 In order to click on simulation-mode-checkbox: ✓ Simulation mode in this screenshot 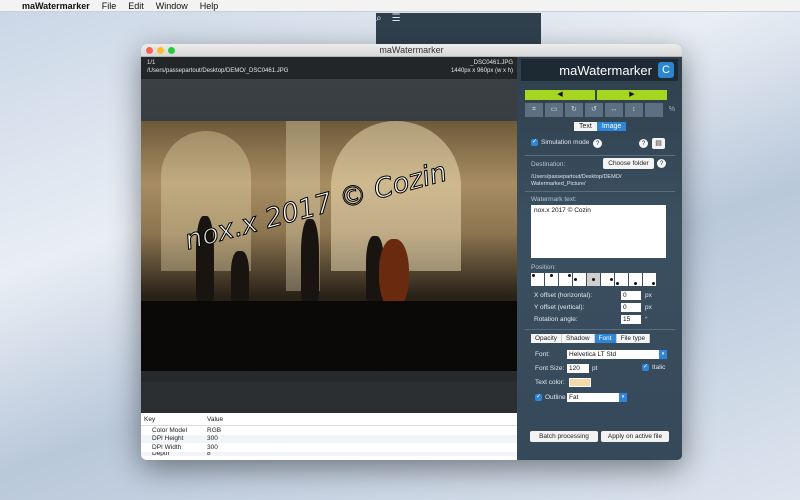, I will do `click(560, 142)`.